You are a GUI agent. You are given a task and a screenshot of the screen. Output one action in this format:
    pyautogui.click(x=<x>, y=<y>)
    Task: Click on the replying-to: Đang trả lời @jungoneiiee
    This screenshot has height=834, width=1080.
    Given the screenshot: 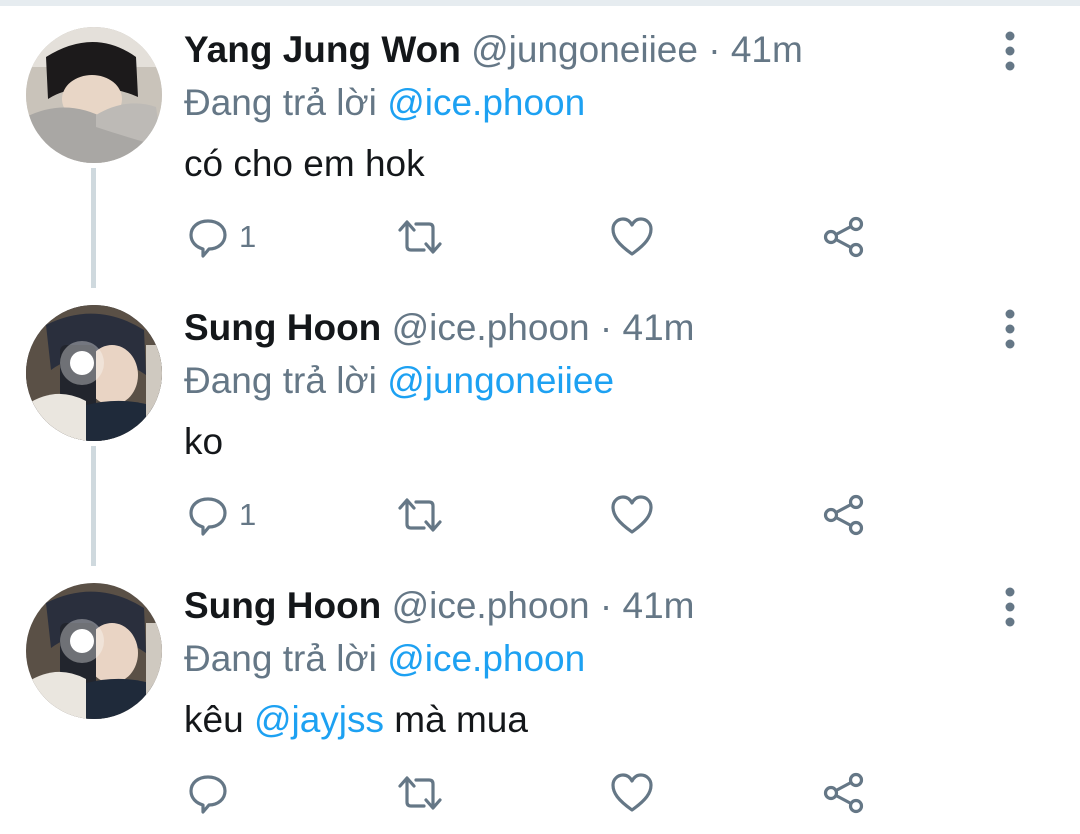 What is the action you would take?
    pyautogui.click(x=592, y=381)
    